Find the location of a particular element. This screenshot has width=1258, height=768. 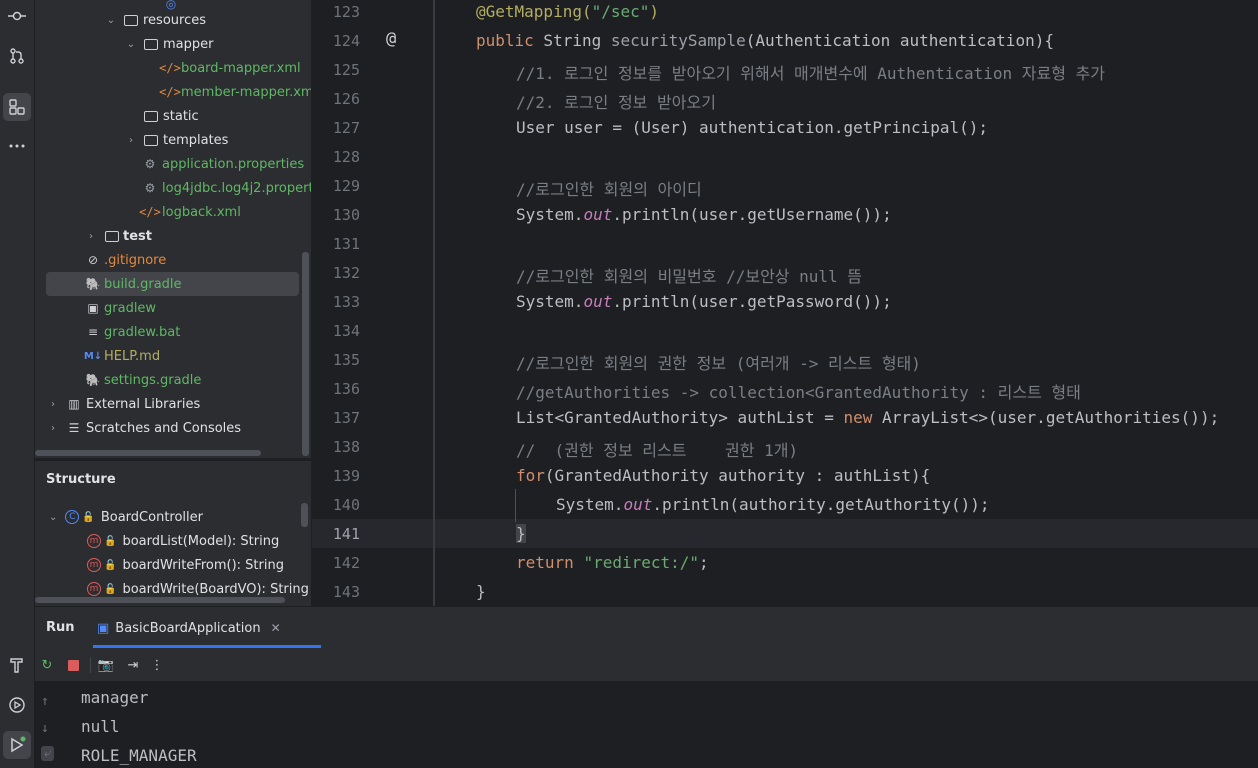

commit-icon is located at coordinates (17, 16).